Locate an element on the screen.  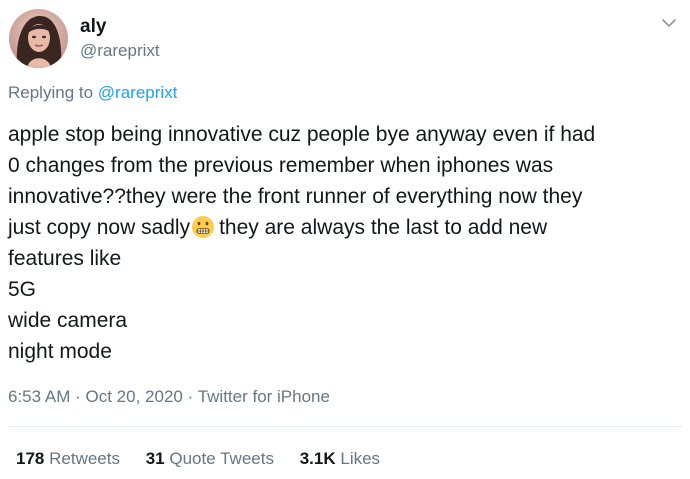
likes-count: 3.1K is located at coordinates (317, 458).